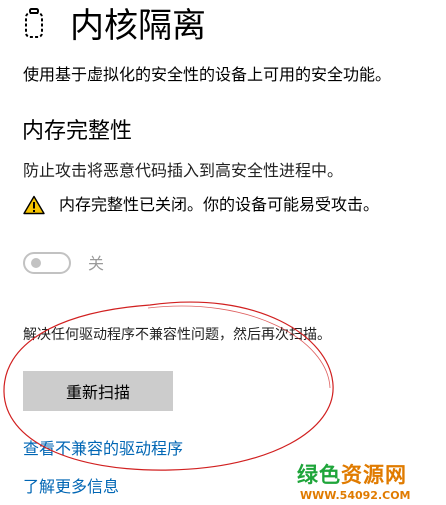  Describe the element at coordinates (207, 74) in the screenshot. I see `page-description: 使用基于虚拟化的安全性的设备上可用的安全功能。` at that location.